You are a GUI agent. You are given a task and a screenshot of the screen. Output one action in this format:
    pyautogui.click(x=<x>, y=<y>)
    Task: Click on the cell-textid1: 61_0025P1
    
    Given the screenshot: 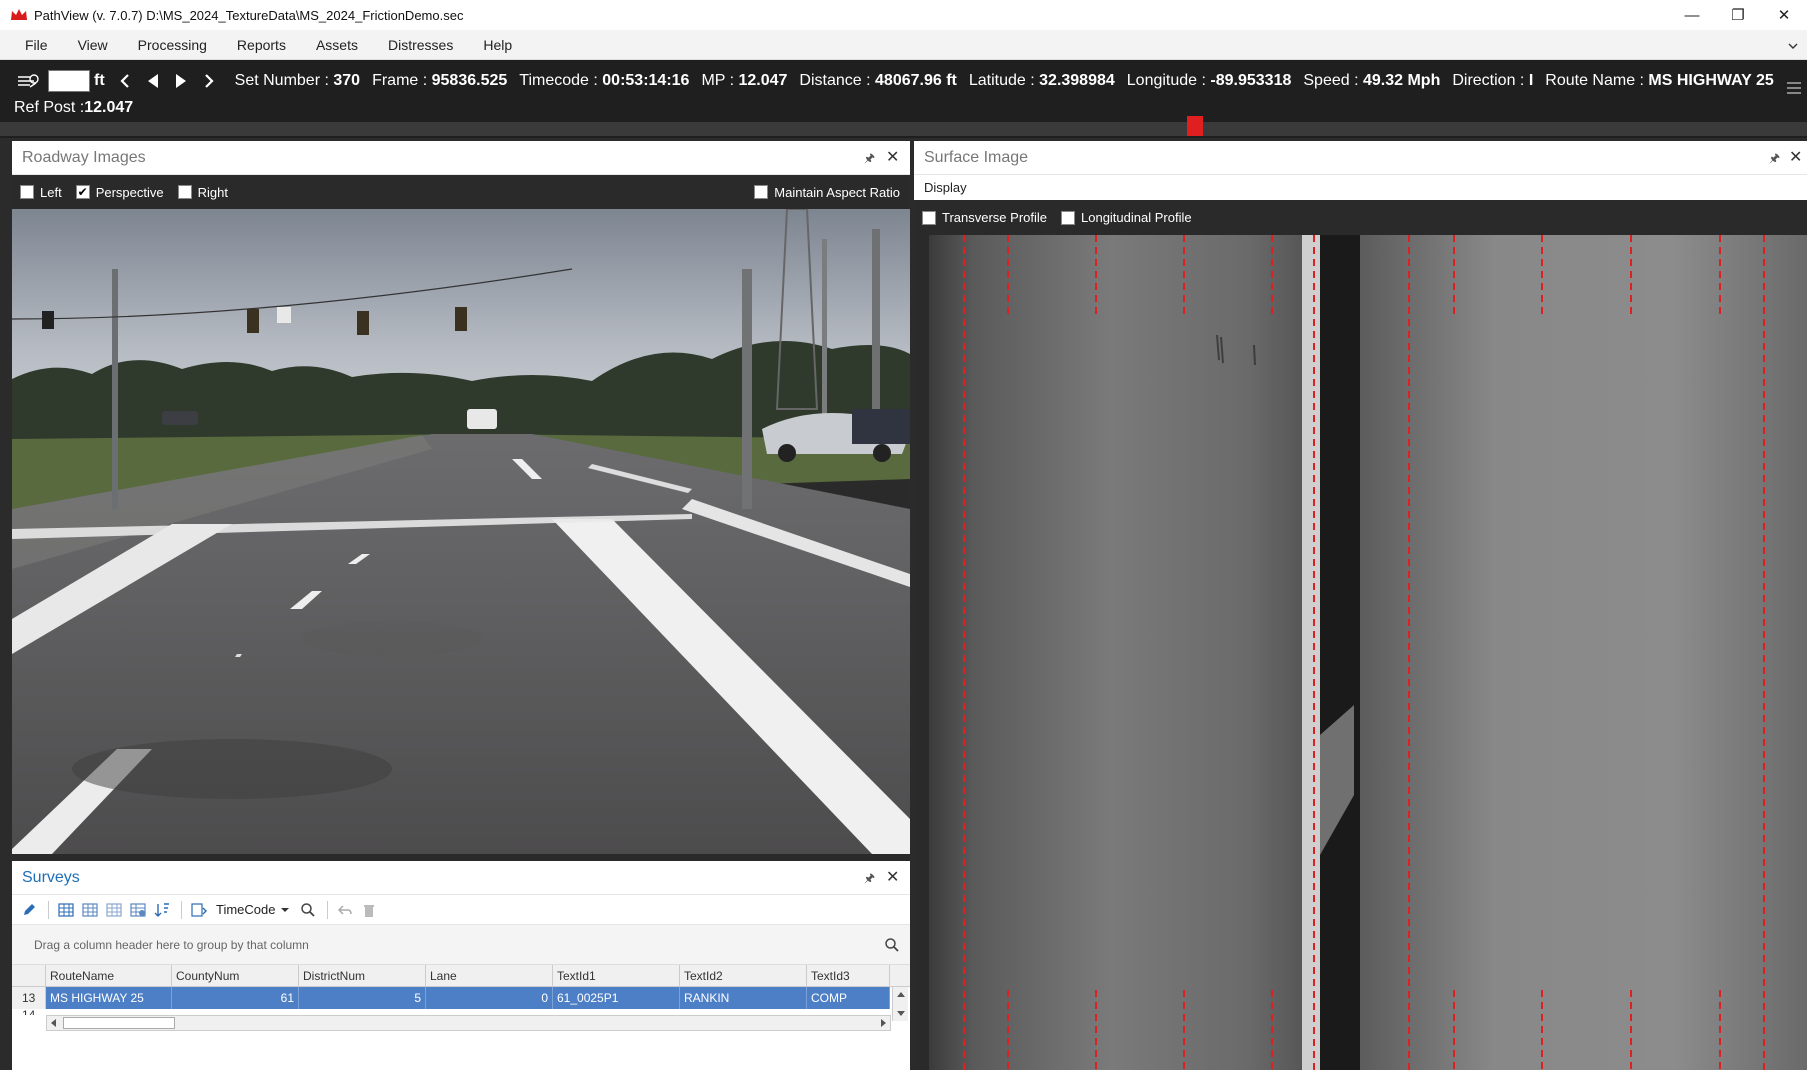 What is the action you would take?
    pyautogui.click(x=616, y=998)
    